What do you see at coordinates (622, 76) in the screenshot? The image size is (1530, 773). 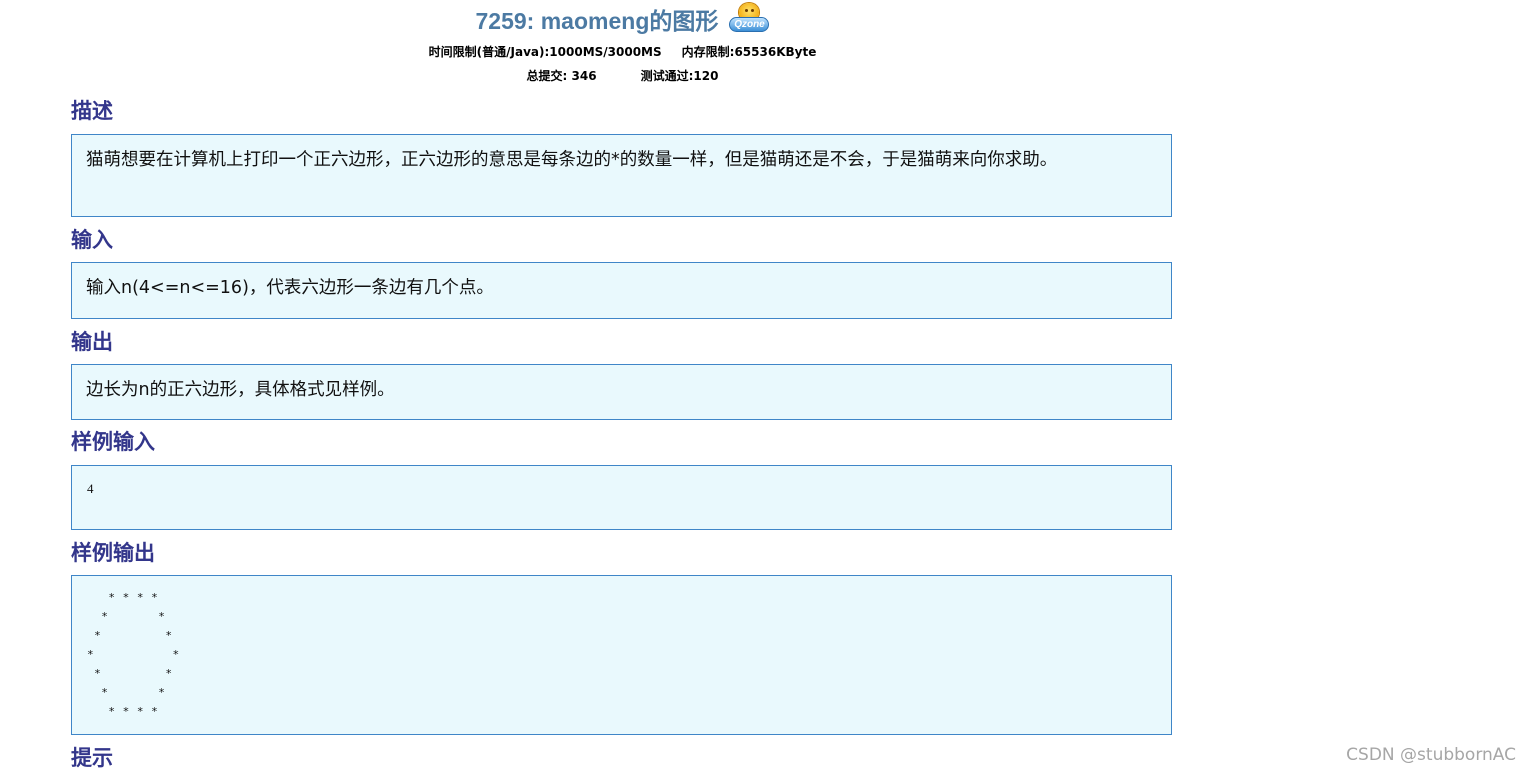 I see `stats-row: 总提交: 346 测试通过:120` at bounding box center [622, 76].